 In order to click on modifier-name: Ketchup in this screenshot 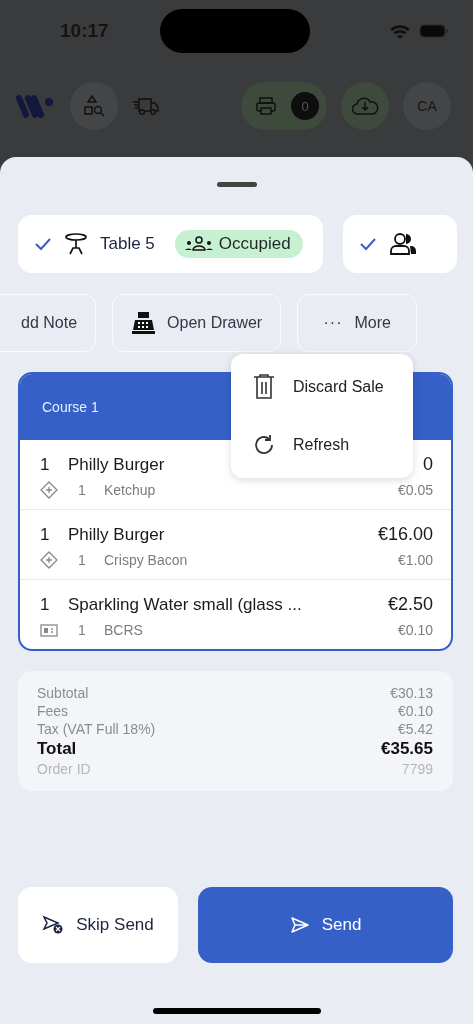, I will do `click(130, 490)`.